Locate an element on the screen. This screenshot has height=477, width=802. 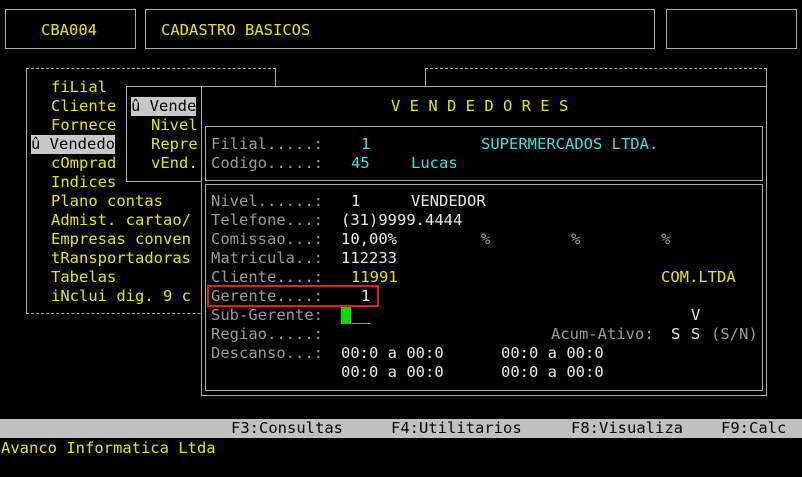
menu-item-admist-cartao: Admist. cartao/ is located at coordinates (121, 220).